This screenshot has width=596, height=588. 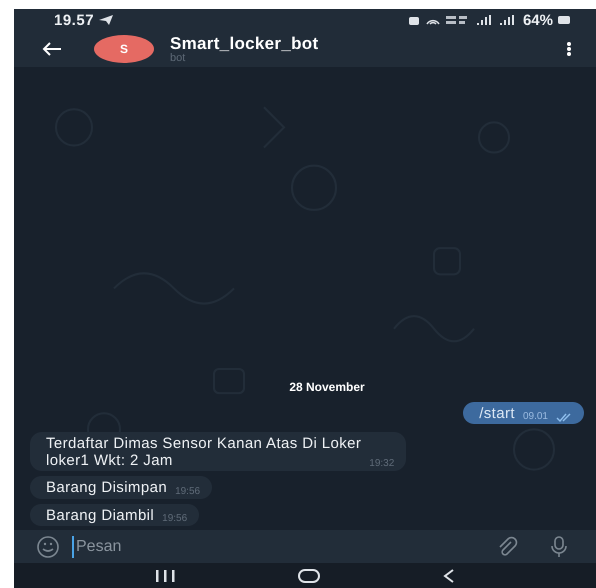 I want to click on message-bubble: Barang Disimpan 19:56, so click(x=121, y=487).